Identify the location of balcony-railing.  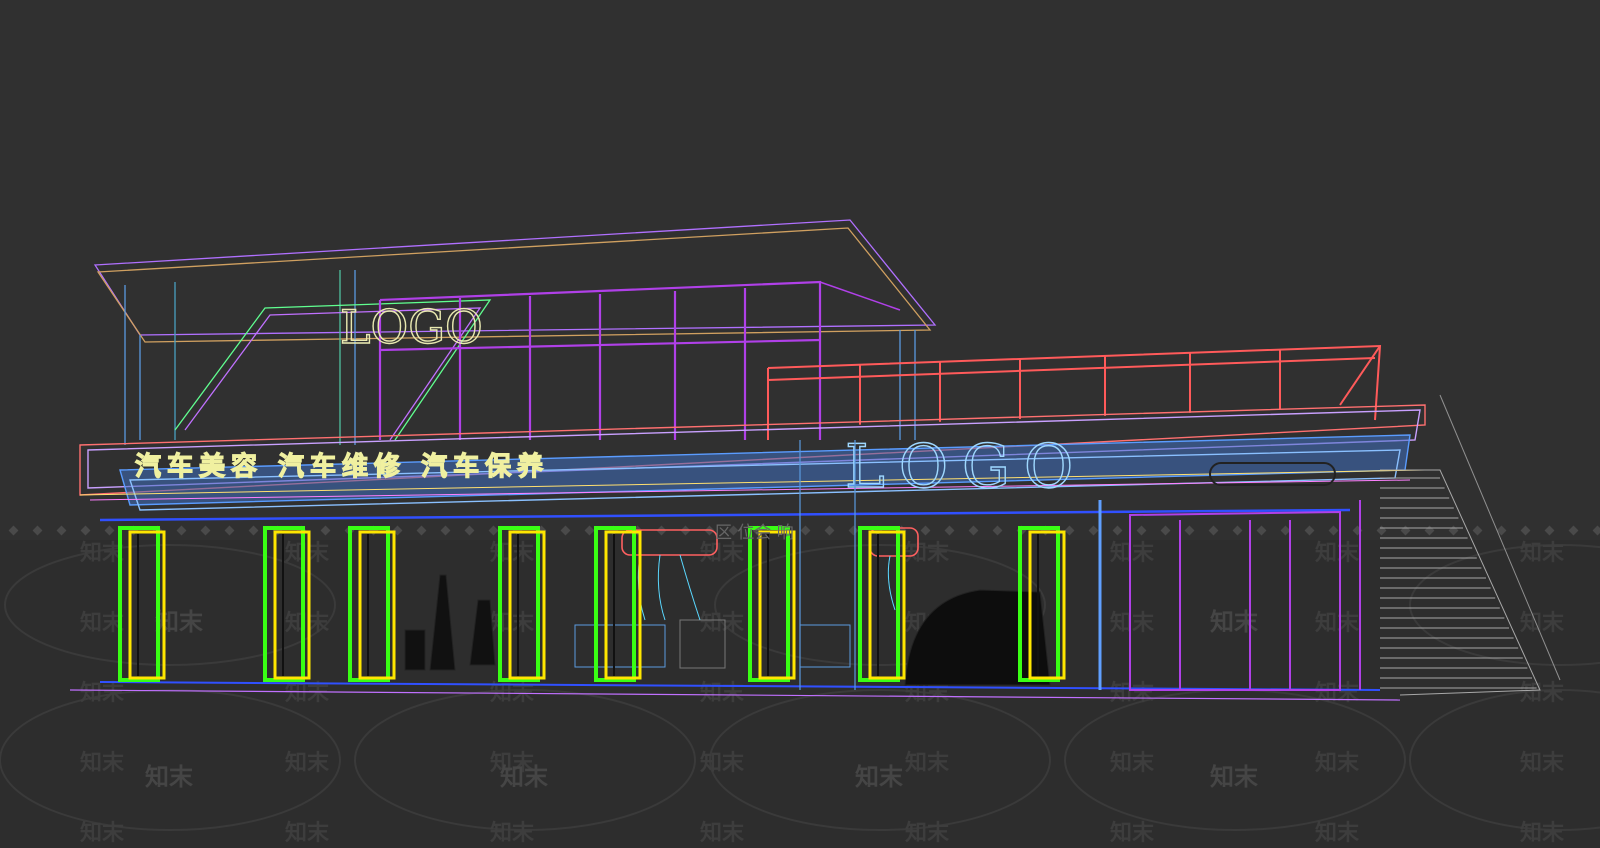
(1074, 392).